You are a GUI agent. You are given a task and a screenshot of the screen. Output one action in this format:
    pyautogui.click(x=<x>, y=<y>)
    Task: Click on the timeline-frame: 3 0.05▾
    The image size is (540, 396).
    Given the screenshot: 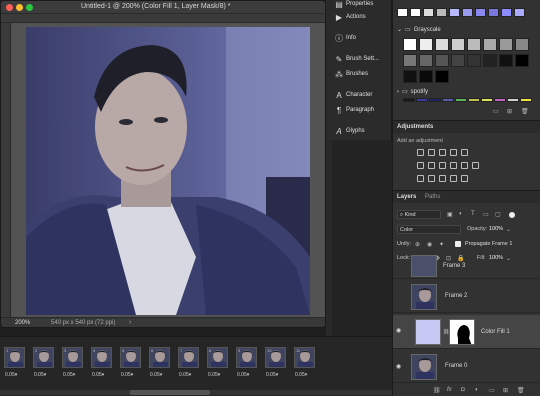 What is the action you would take?
    pyautogui.click(x=72, y=364)
    